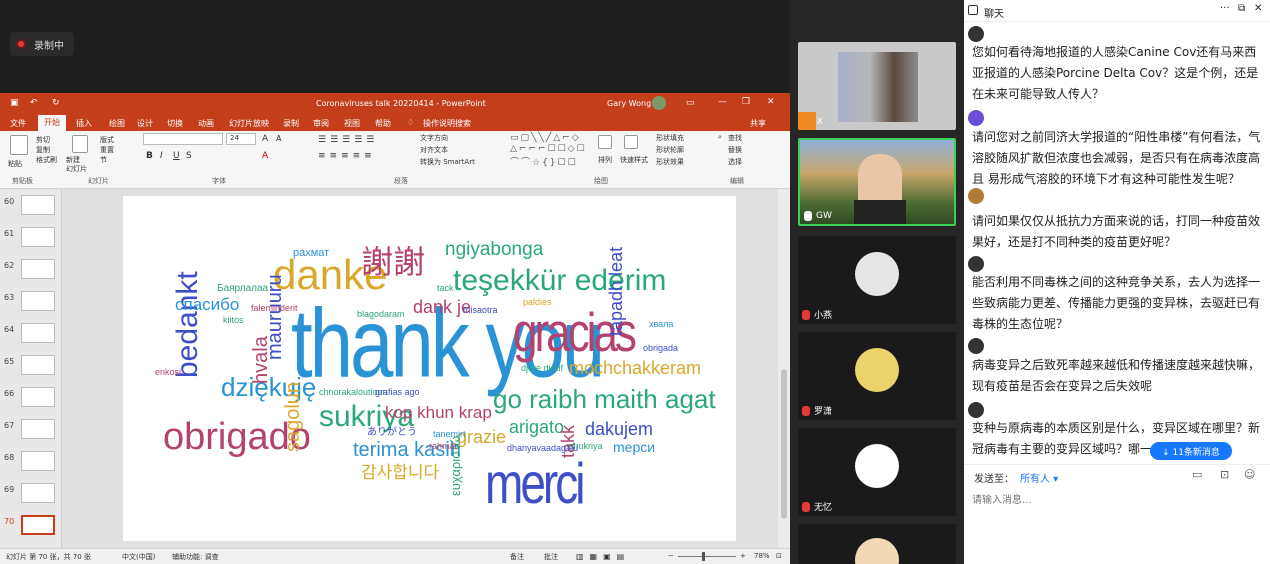 This screenshot has width=1270, height=564. What do you see at coordinates (1118, 500) in the screenshot?
I see `chat-input` at bounding box center [1118, 500].